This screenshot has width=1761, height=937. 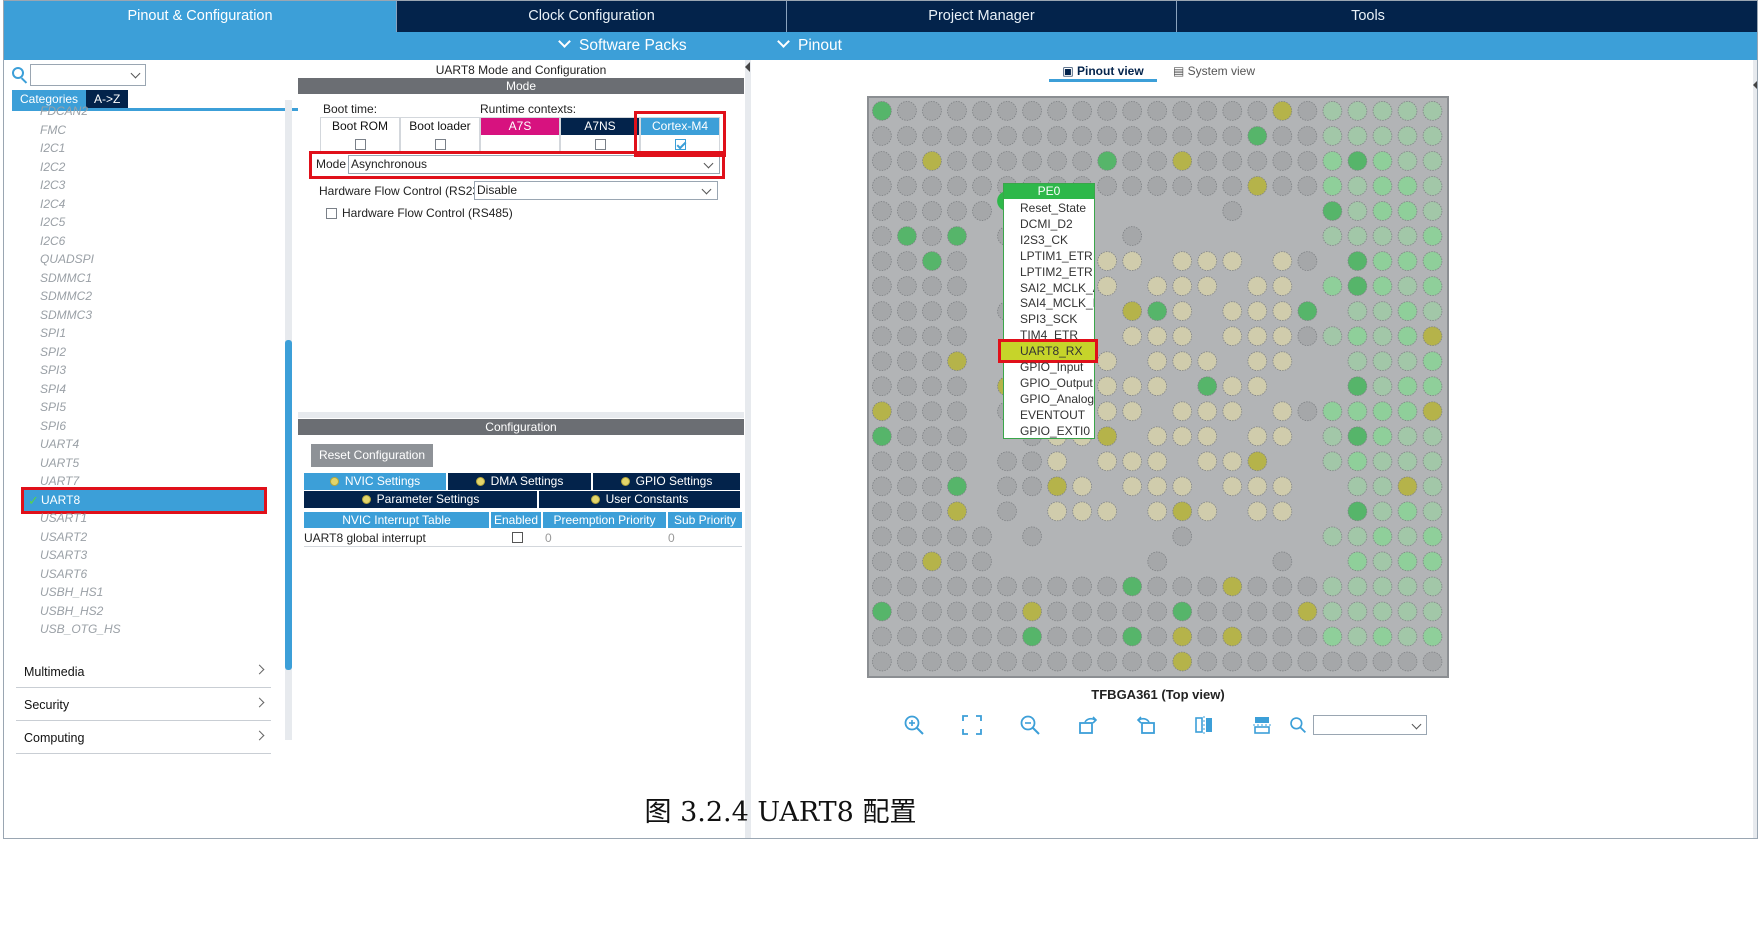 What do you see at coordinates (59, 463) in the screenshot?
I see `sidebar-item: UART5` at bounding box center [59, 463].